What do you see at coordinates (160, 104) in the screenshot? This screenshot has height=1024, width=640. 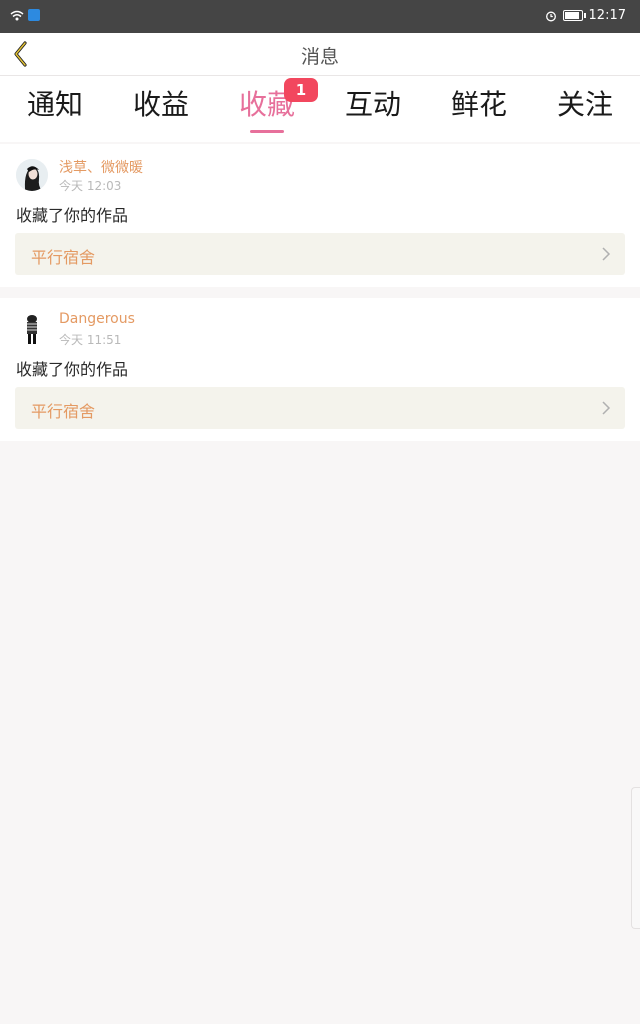 I see `tab-label: 收益` at bounding box center [160, 104].